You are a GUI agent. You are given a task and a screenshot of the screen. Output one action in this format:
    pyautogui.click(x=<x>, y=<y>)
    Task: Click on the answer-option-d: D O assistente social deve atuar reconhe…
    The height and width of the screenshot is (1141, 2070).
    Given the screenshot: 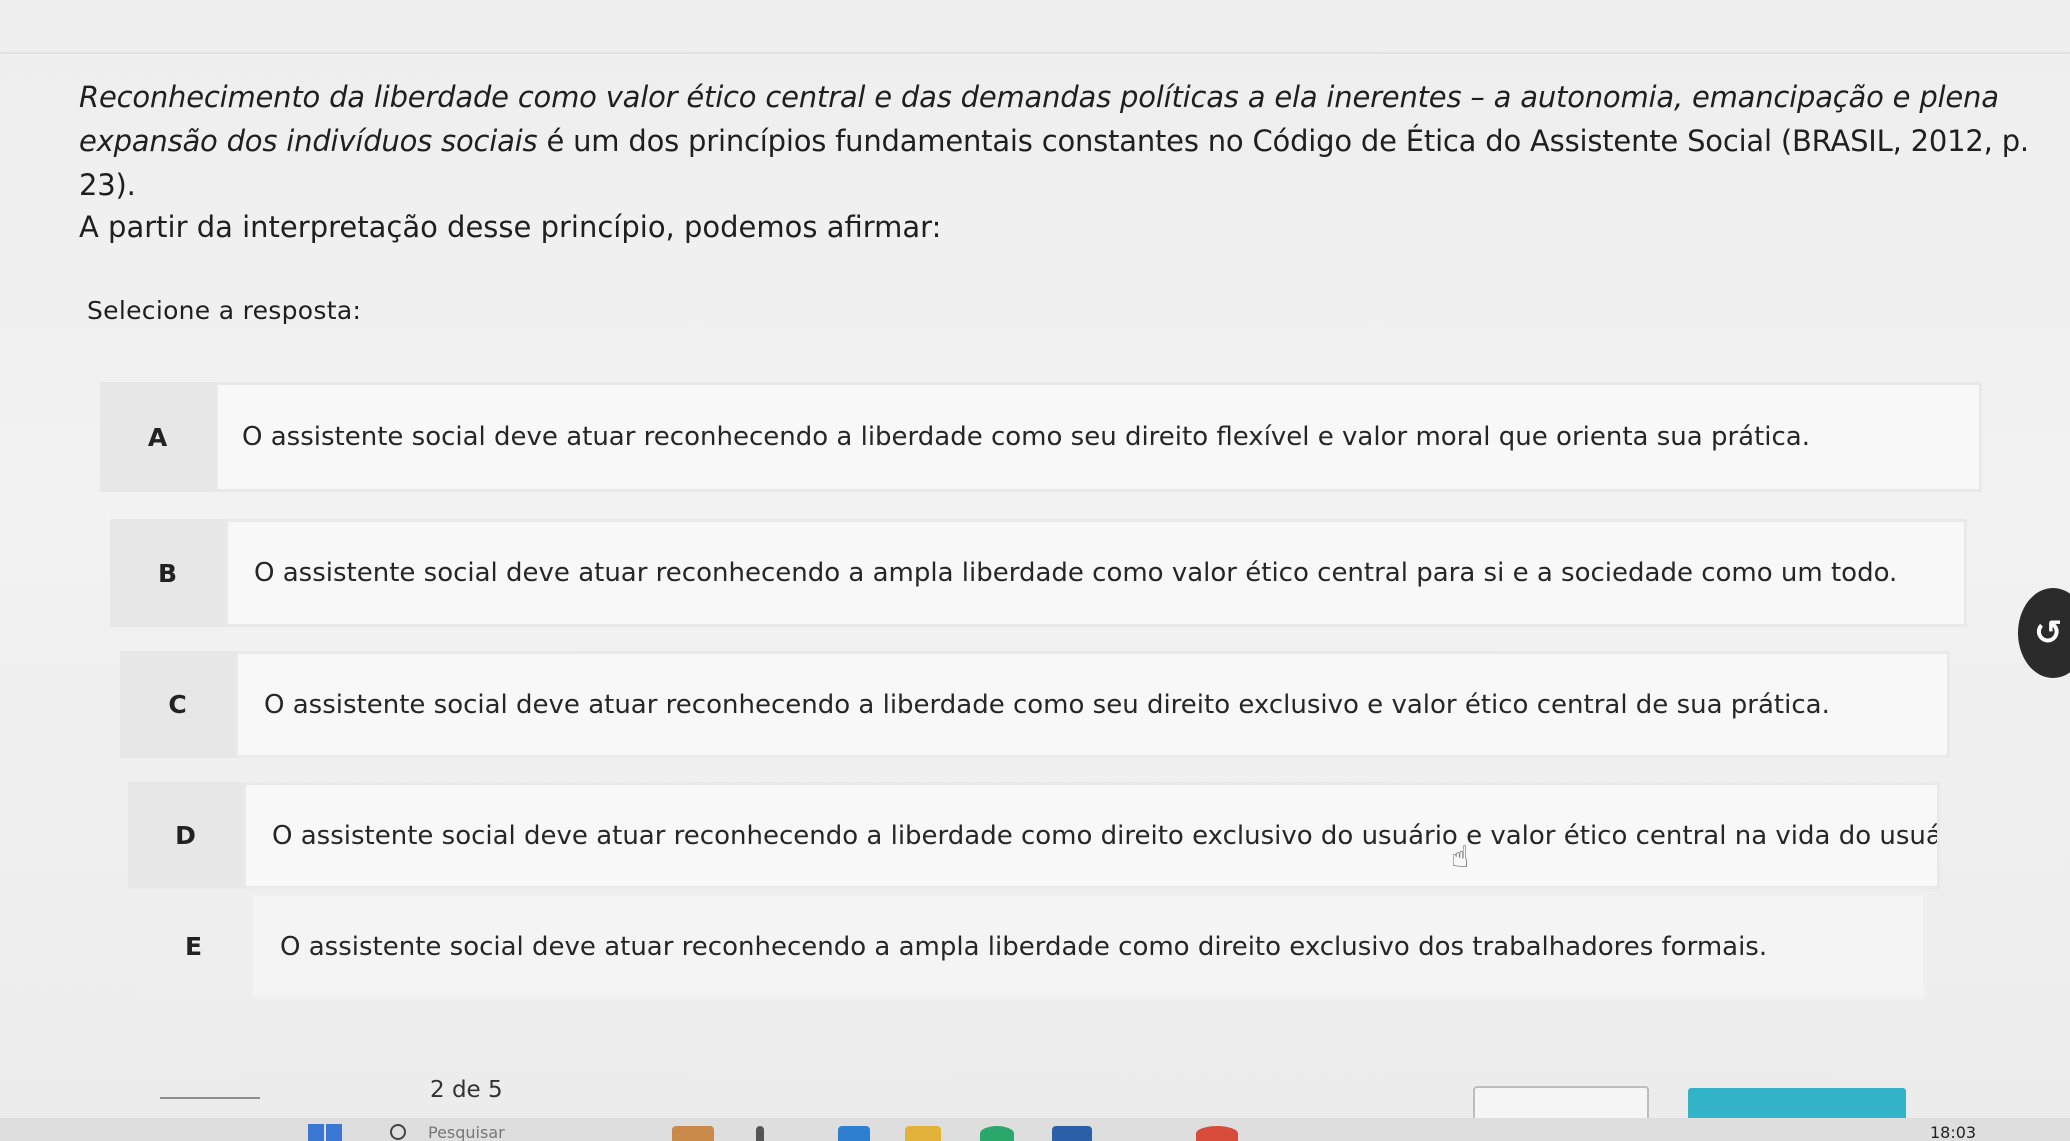 What is the action you would take?
    pyautogui.click(x=1034, y=835)
    